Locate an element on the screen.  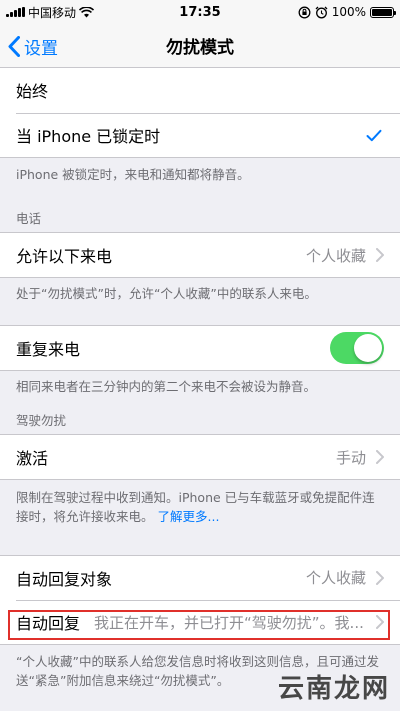
battery-icon is located at coordinates (383, 12).